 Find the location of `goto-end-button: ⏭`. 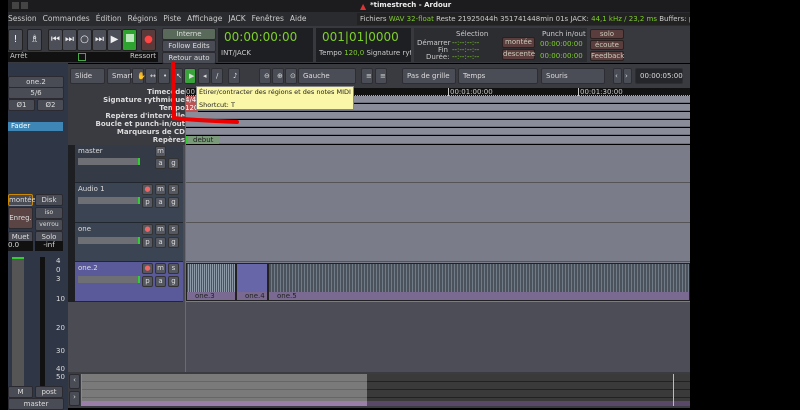

goto-end-button: ⏭ is located at coordinates (69, 40).